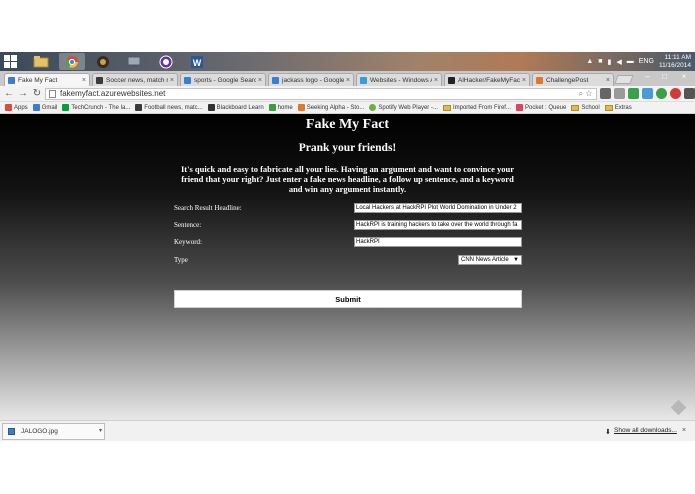 This screenshot has height=494, width=695. What do you see at coordinates (103, 61) in the screenshot?
I see `mascot-icon` at bounding box center [103, 61].